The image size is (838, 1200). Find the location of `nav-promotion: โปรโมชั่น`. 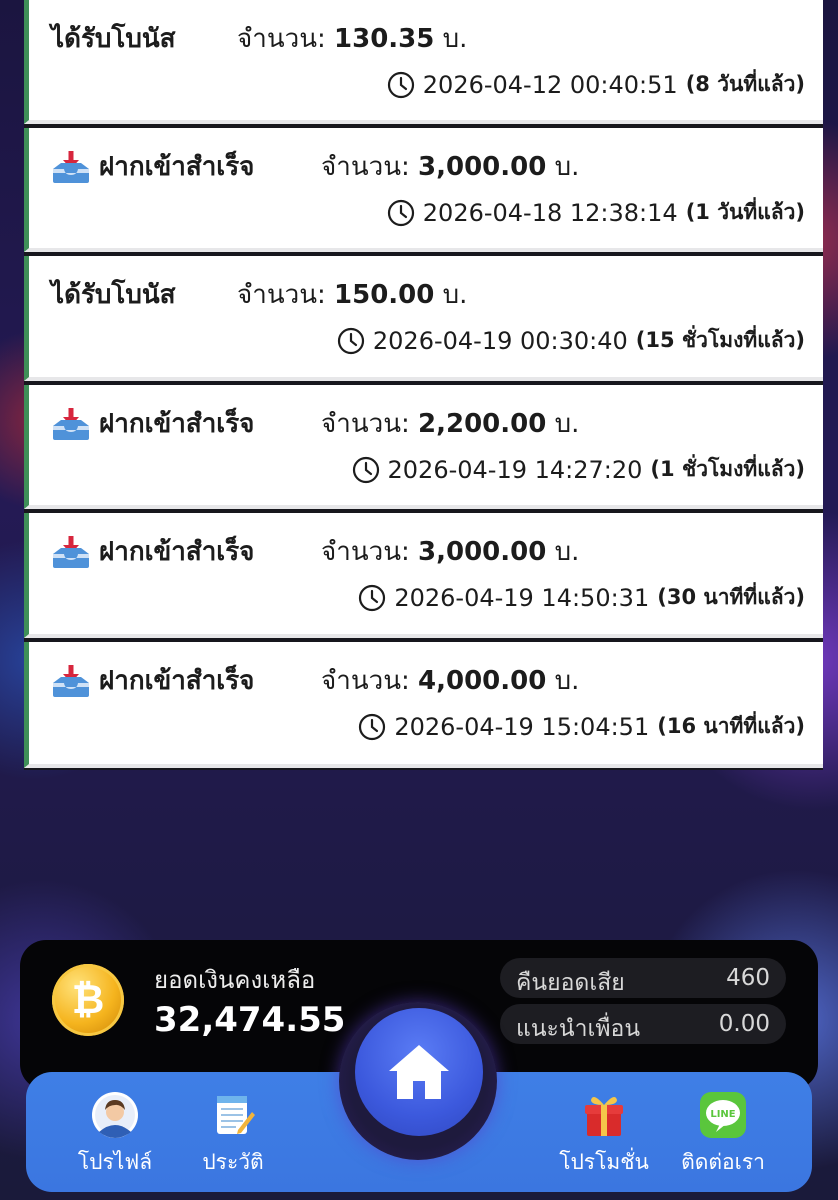

nav-promotion: โปรโมชั่น is located at coordinates (604, 1134).